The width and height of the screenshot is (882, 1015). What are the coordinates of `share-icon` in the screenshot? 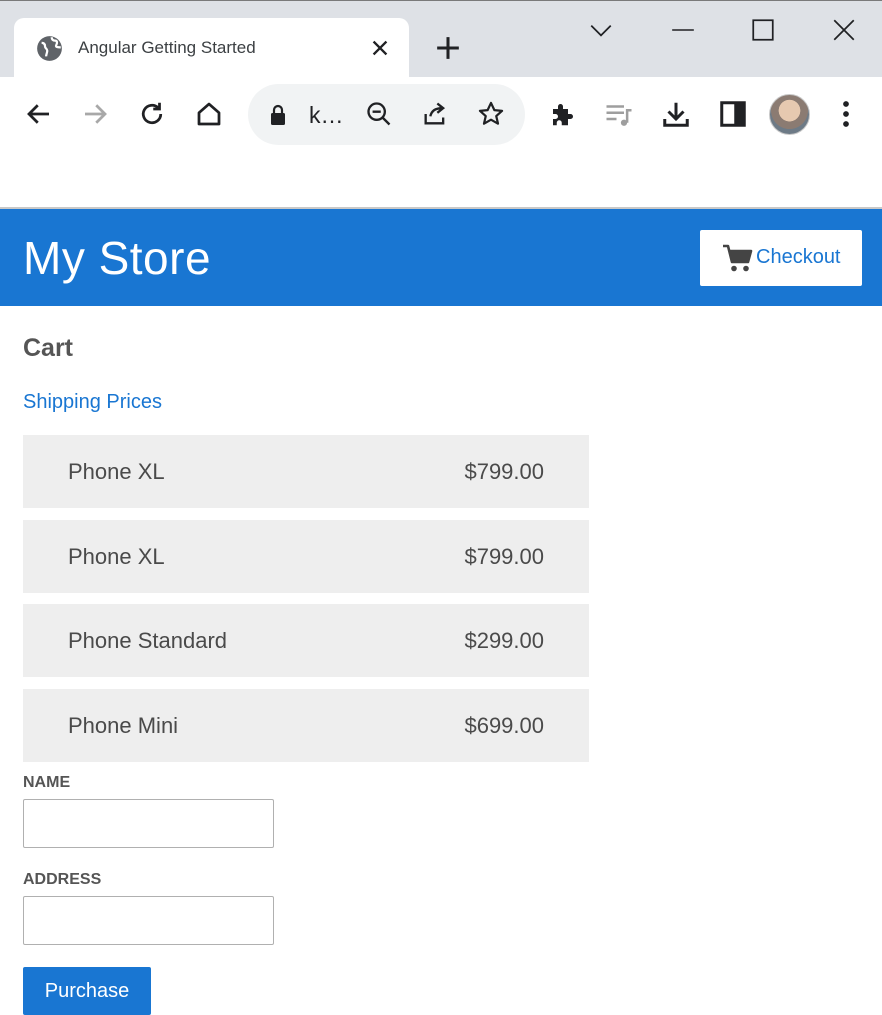 It's located at (435, 114).